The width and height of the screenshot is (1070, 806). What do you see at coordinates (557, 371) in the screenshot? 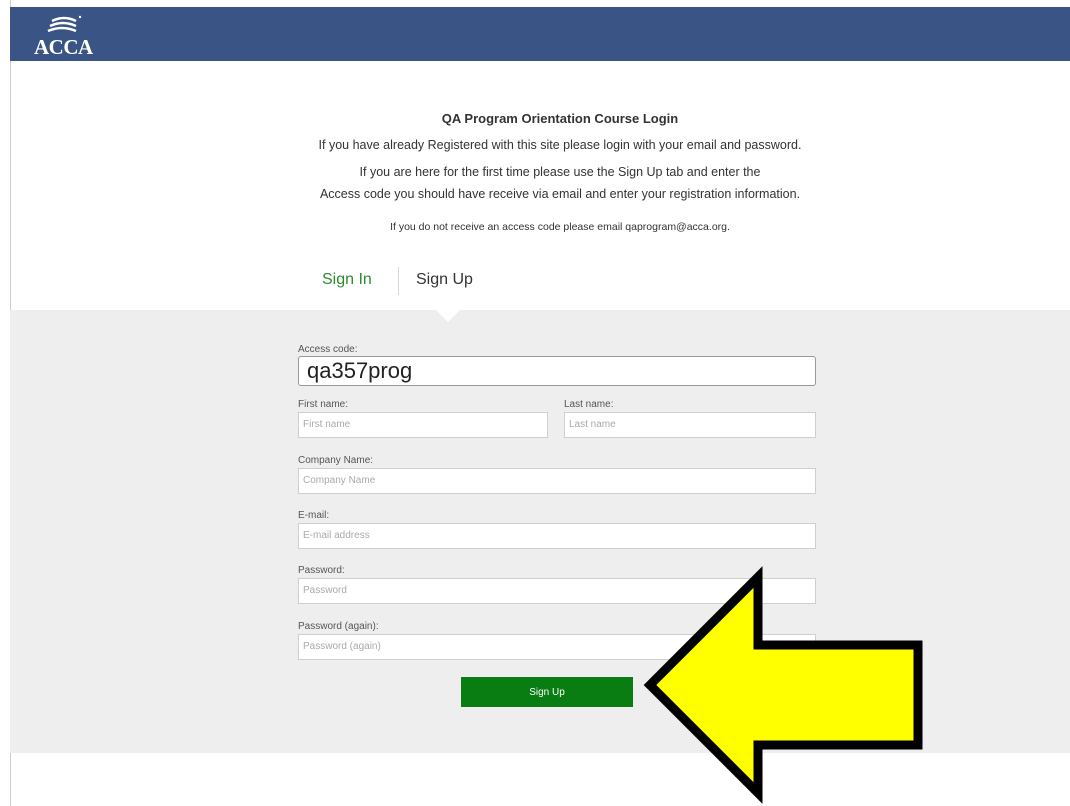
I see `access-code-input: qa357prog` at bounding box center [557, 371].